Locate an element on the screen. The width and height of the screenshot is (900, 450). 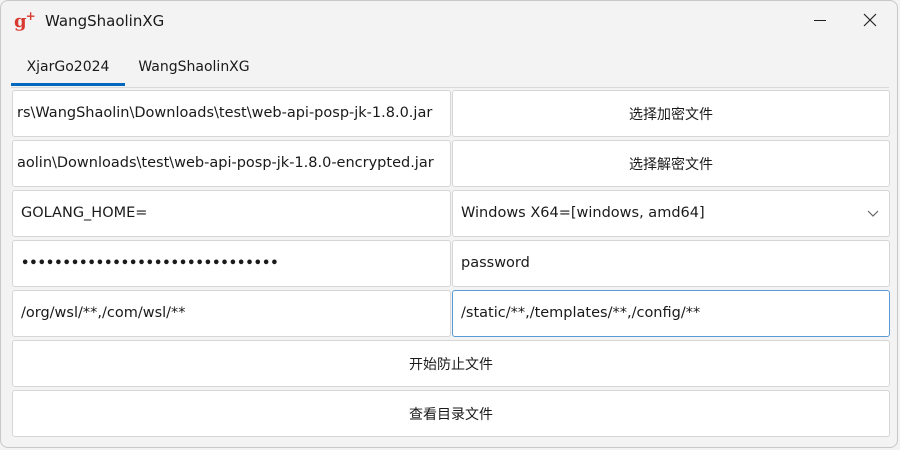
minimize-icon is located at coordinates (820, 20).